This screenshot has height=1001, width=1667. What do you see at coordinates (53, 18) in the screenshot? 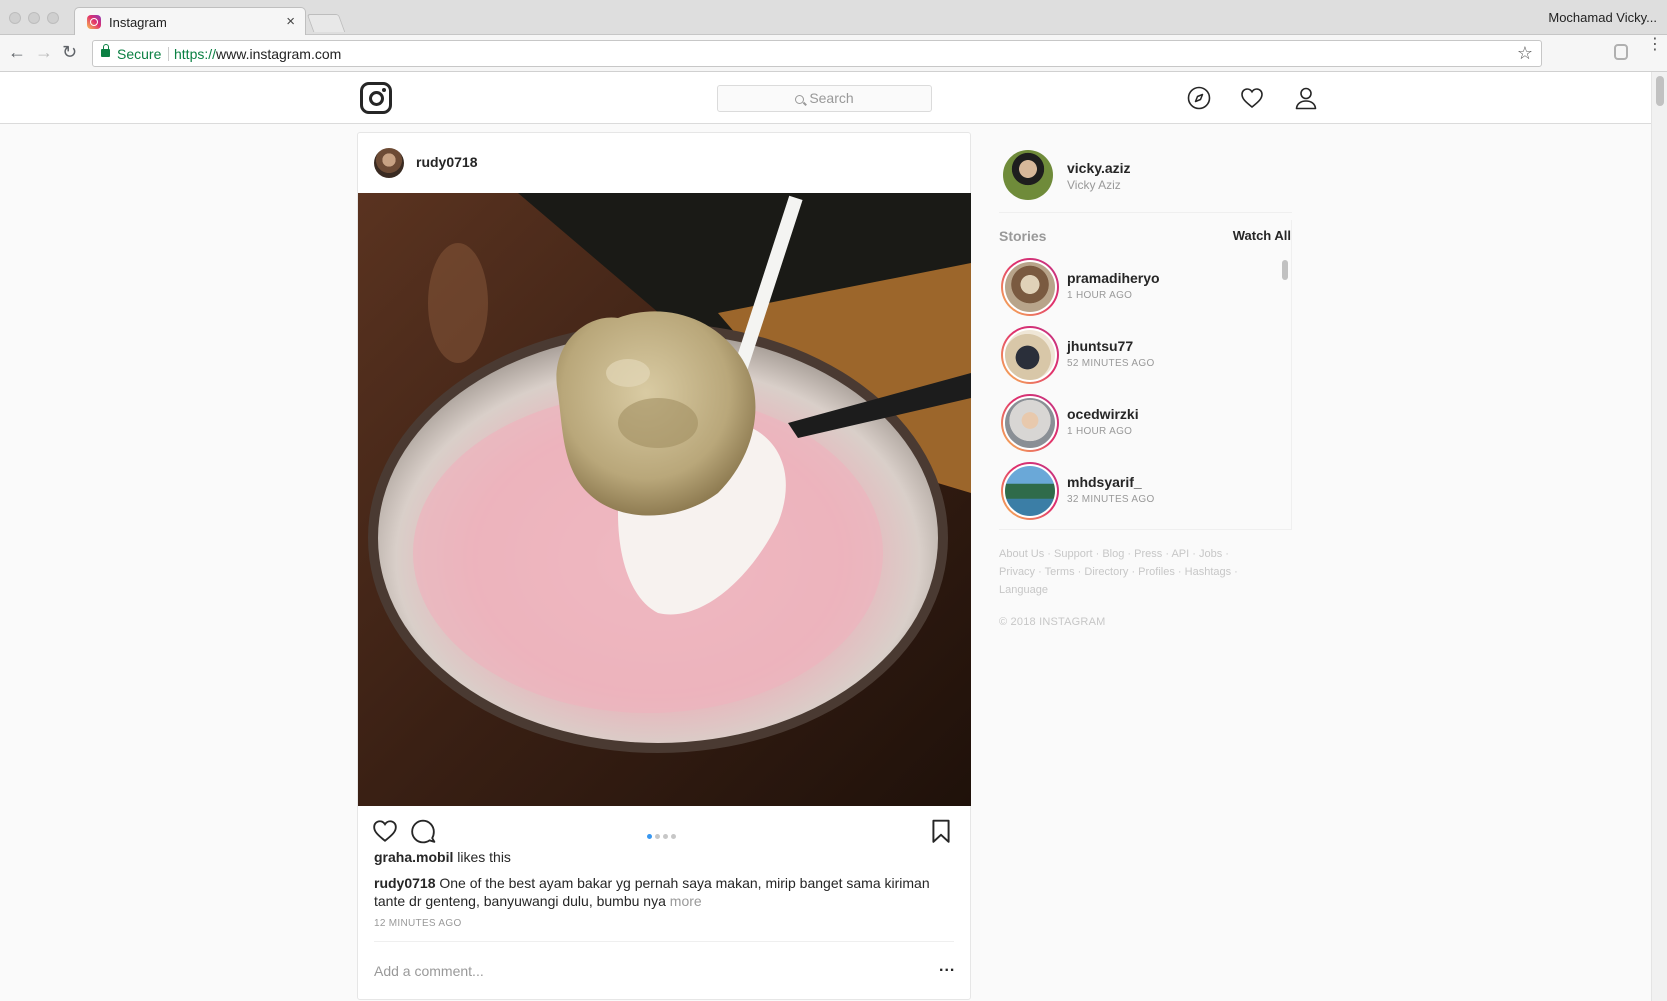
I see `window-zoom-button` at bounding box center [53, 18].